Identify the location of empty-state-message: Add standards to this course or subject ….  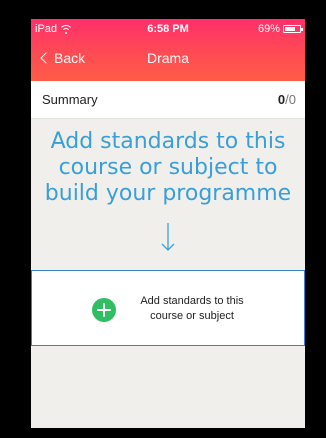
(168, 168).